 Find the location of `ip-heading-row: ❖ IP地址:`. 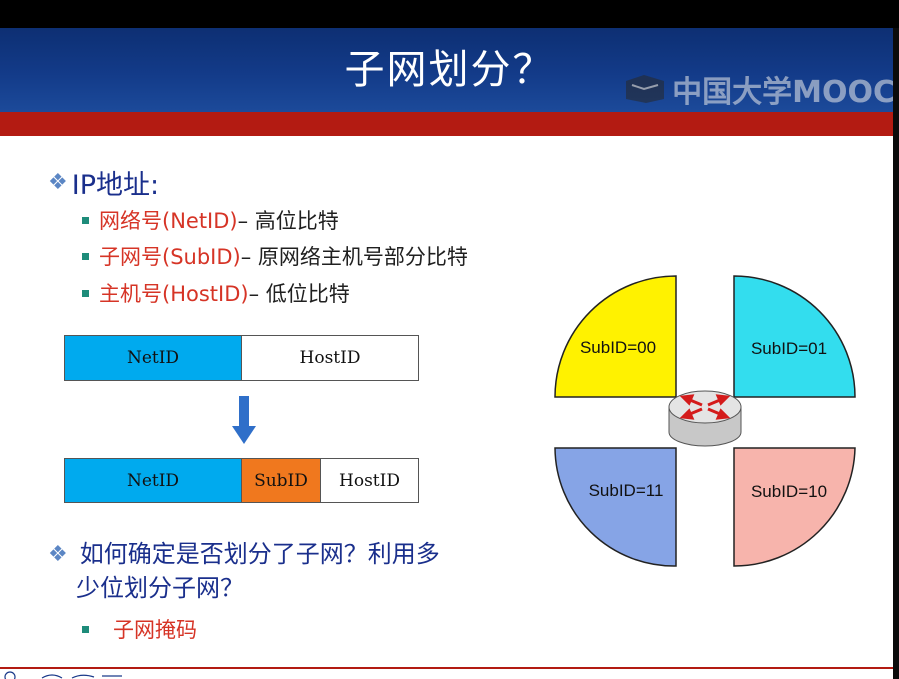

ip-heading-row: ❖ IP地址: is located at coordinates (103, 182).